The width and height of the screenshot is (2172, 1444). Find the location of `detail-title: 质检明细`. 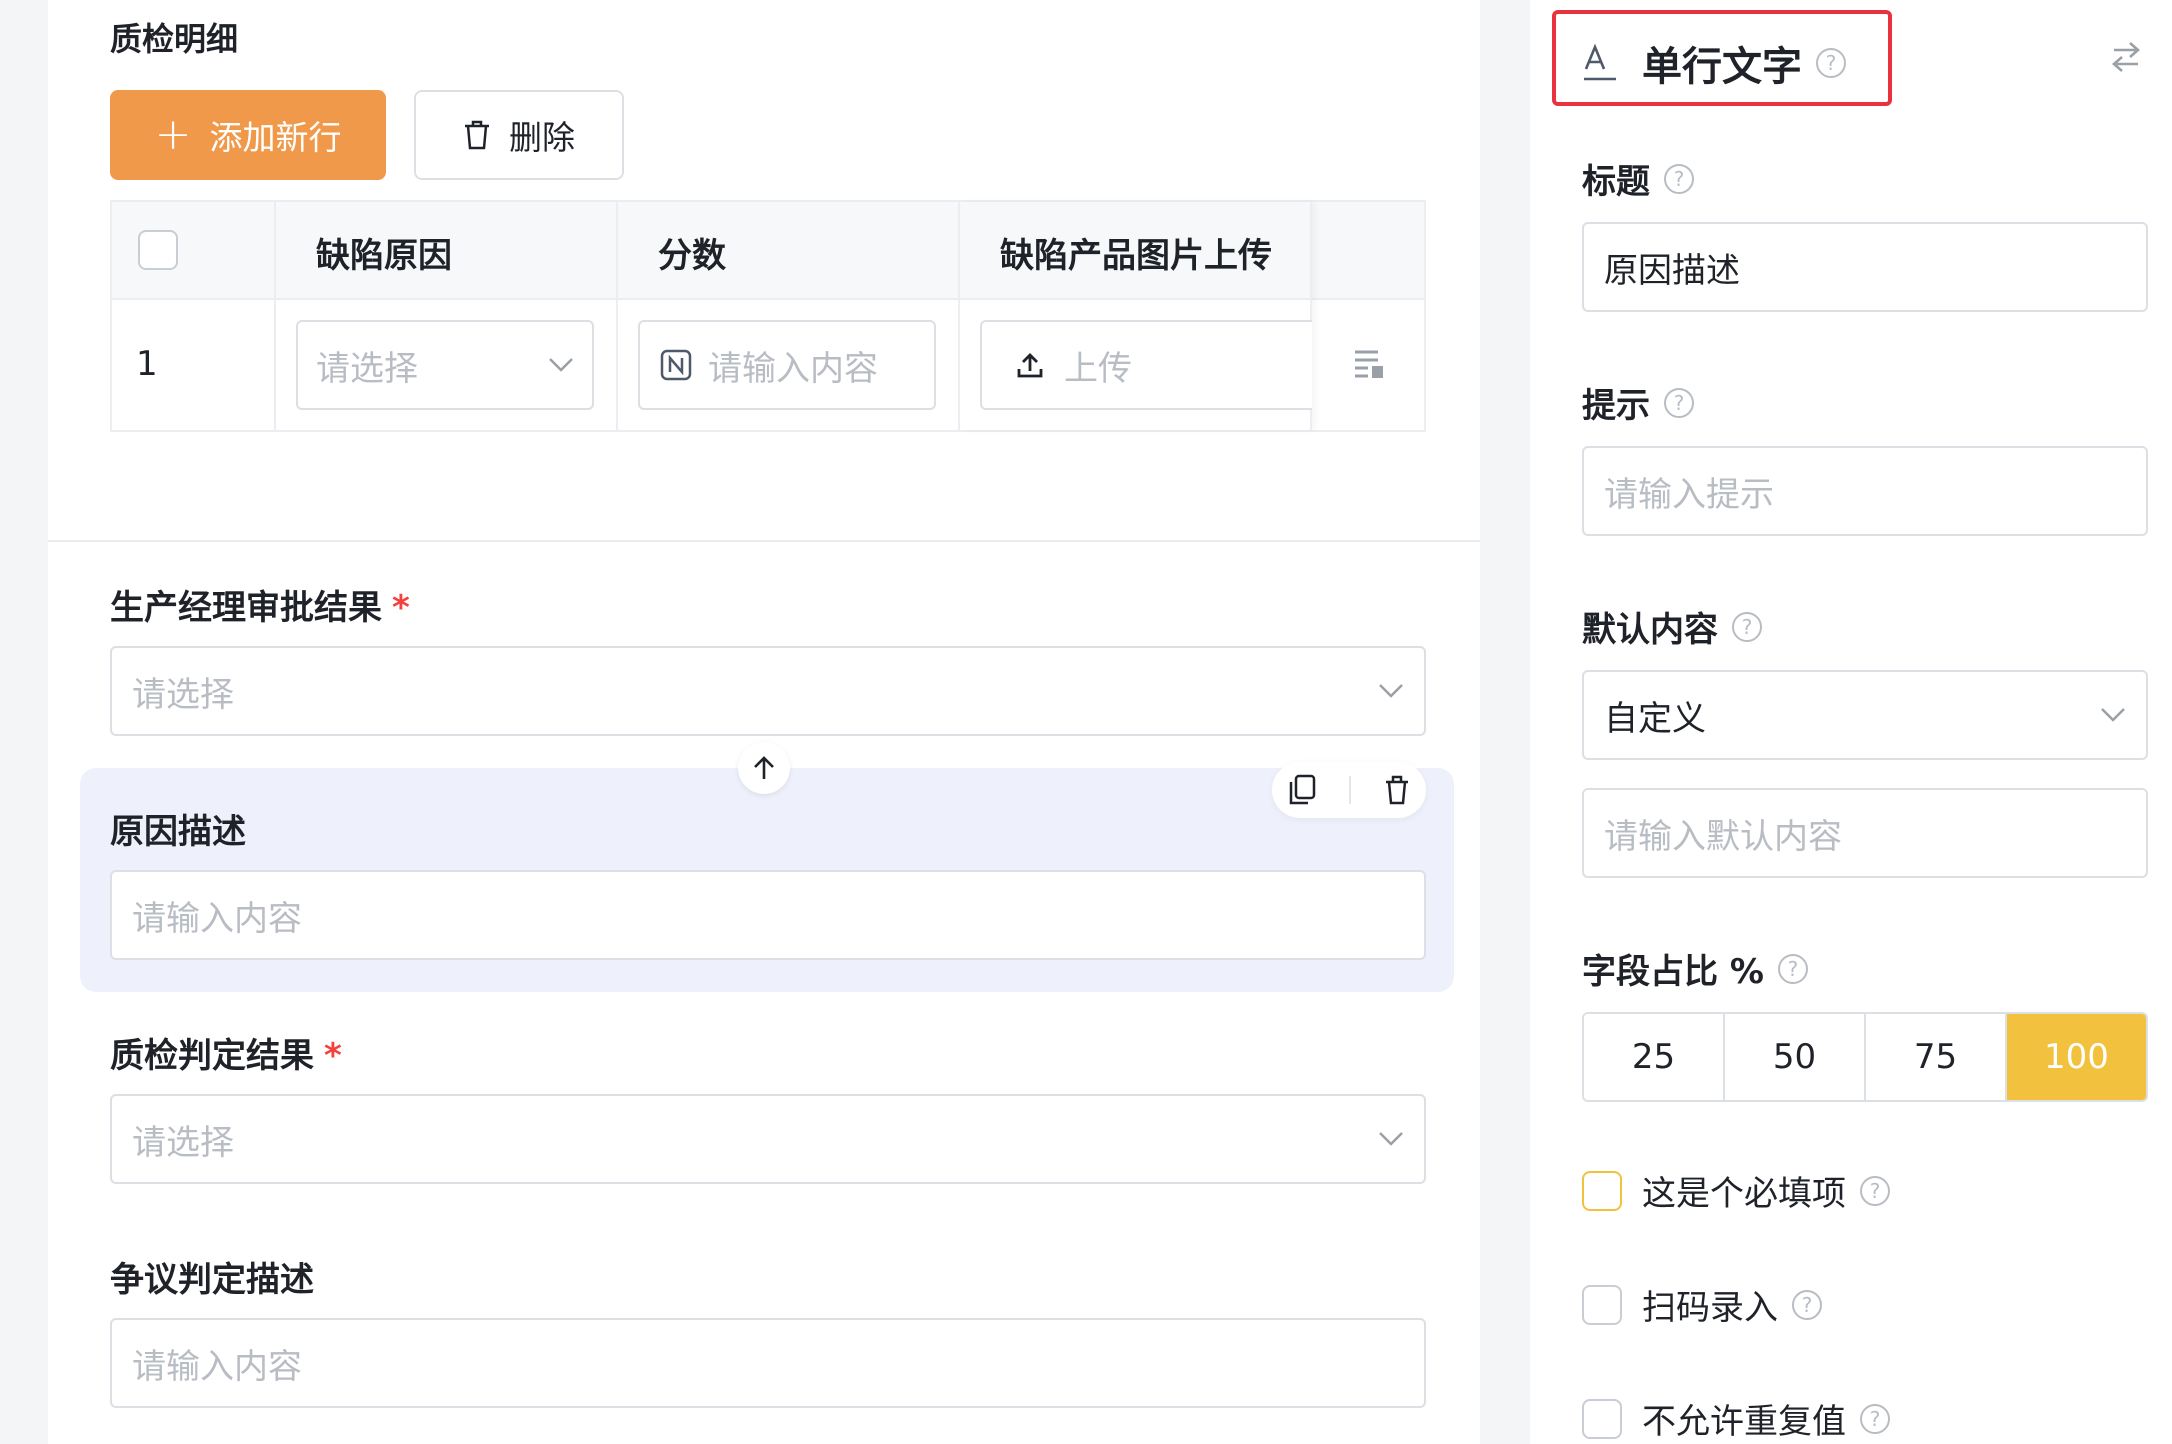

detail-title: 质检明细 is located at coordinates (174, 39).